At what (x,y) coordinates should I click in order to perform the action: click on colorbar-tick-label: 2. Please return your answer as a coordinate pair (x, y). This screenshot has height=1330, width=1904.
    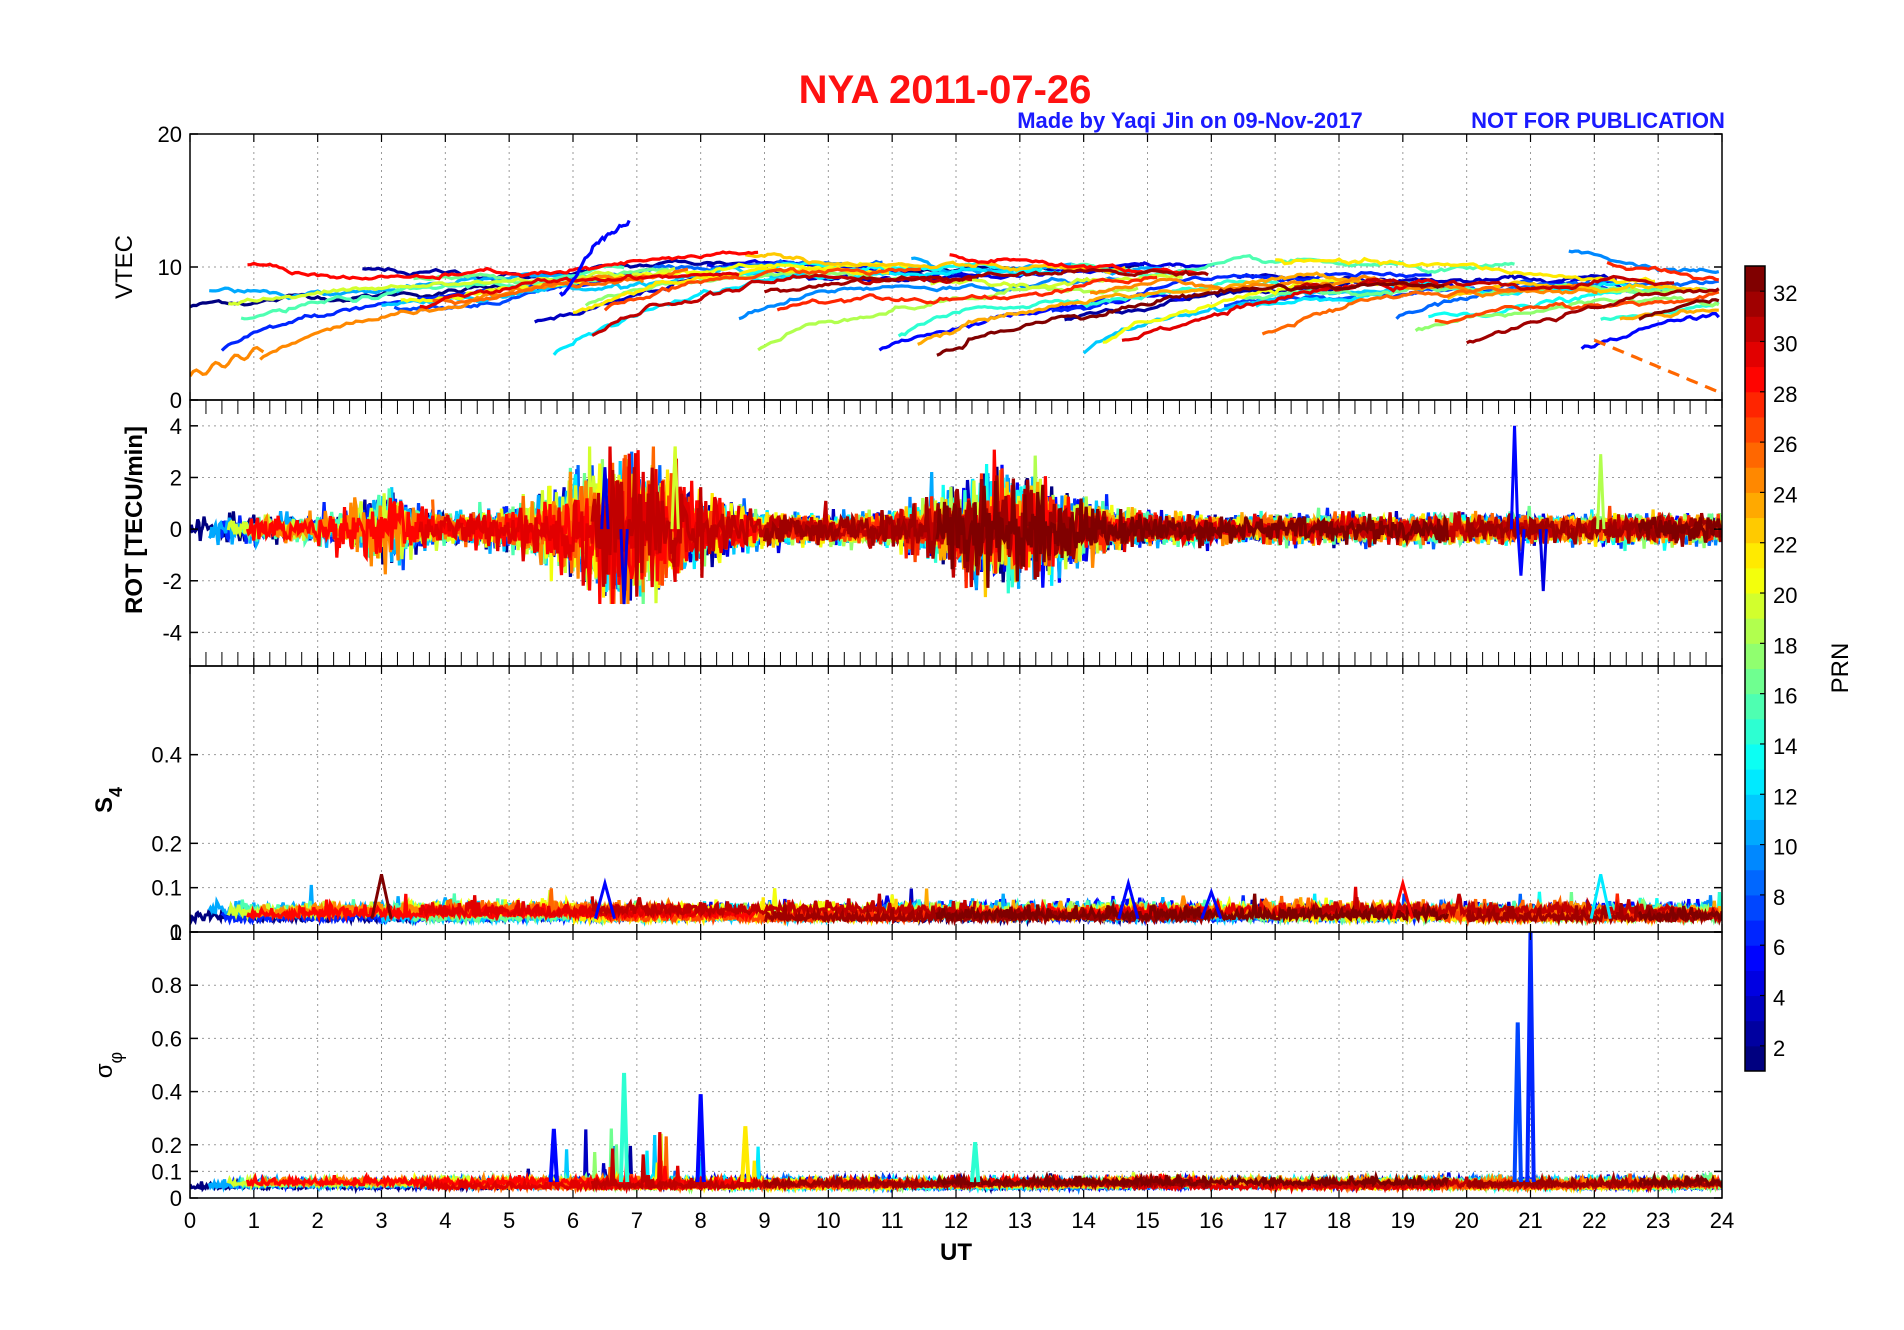
    Looking at the image, I should click on (1779, 1048).